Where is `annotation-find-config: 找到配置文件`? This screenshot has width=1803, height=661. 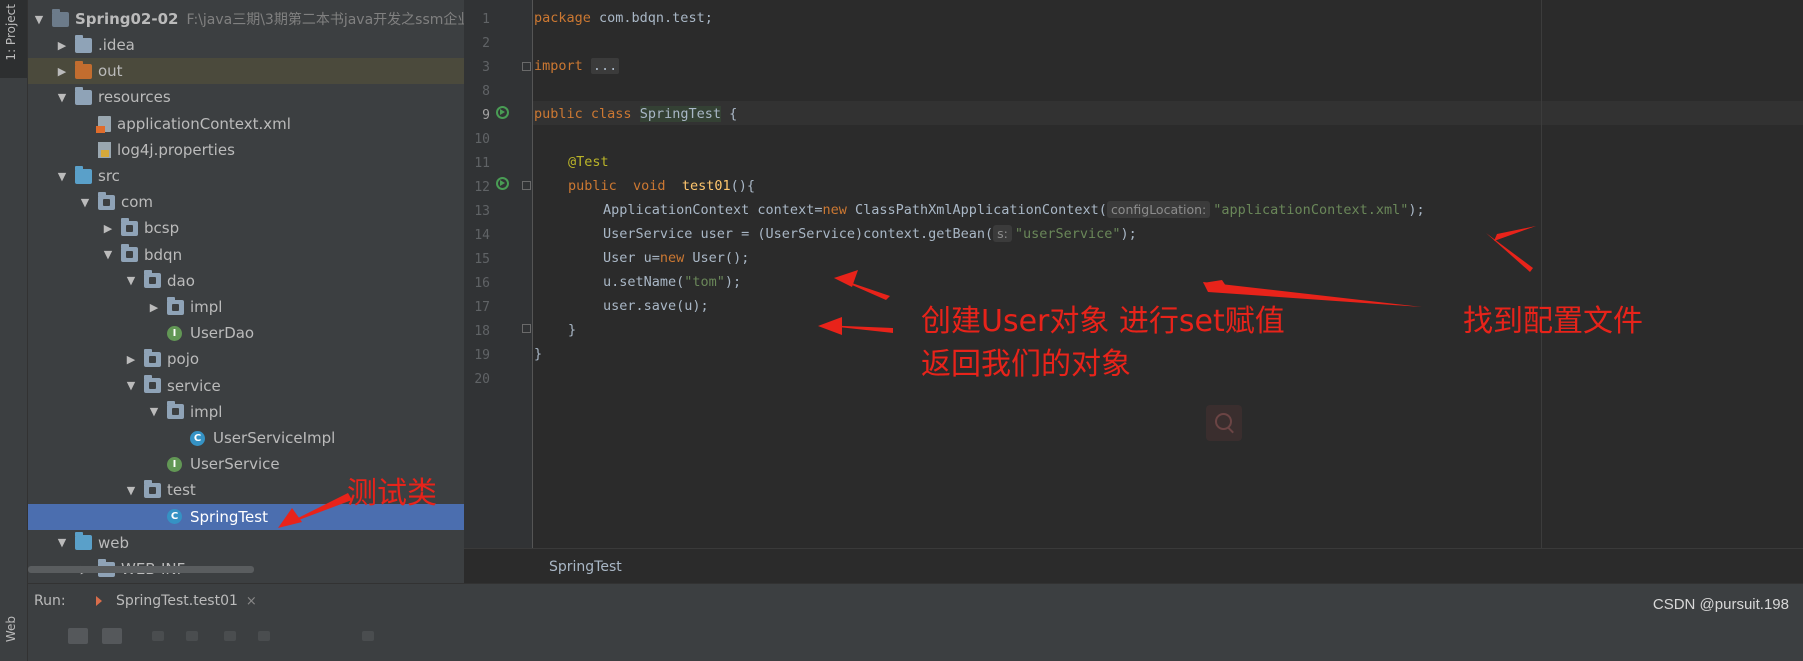 annotation-find-config: 找到配置文件 is located at coordinates (1553, 321).